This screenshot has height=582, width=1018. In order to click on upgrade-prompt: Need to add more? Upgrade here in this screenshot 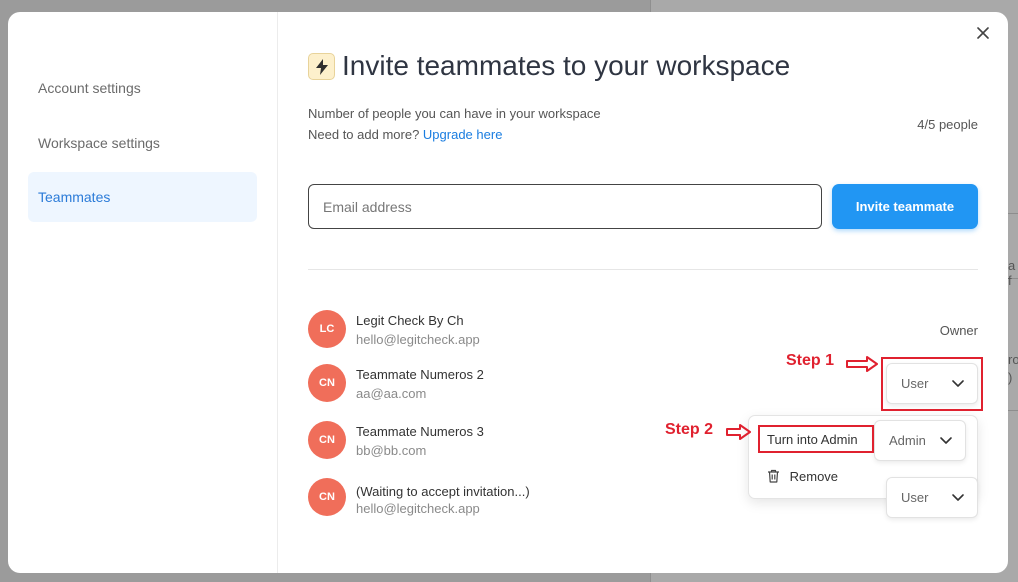, I will do `click(405, 134)`.